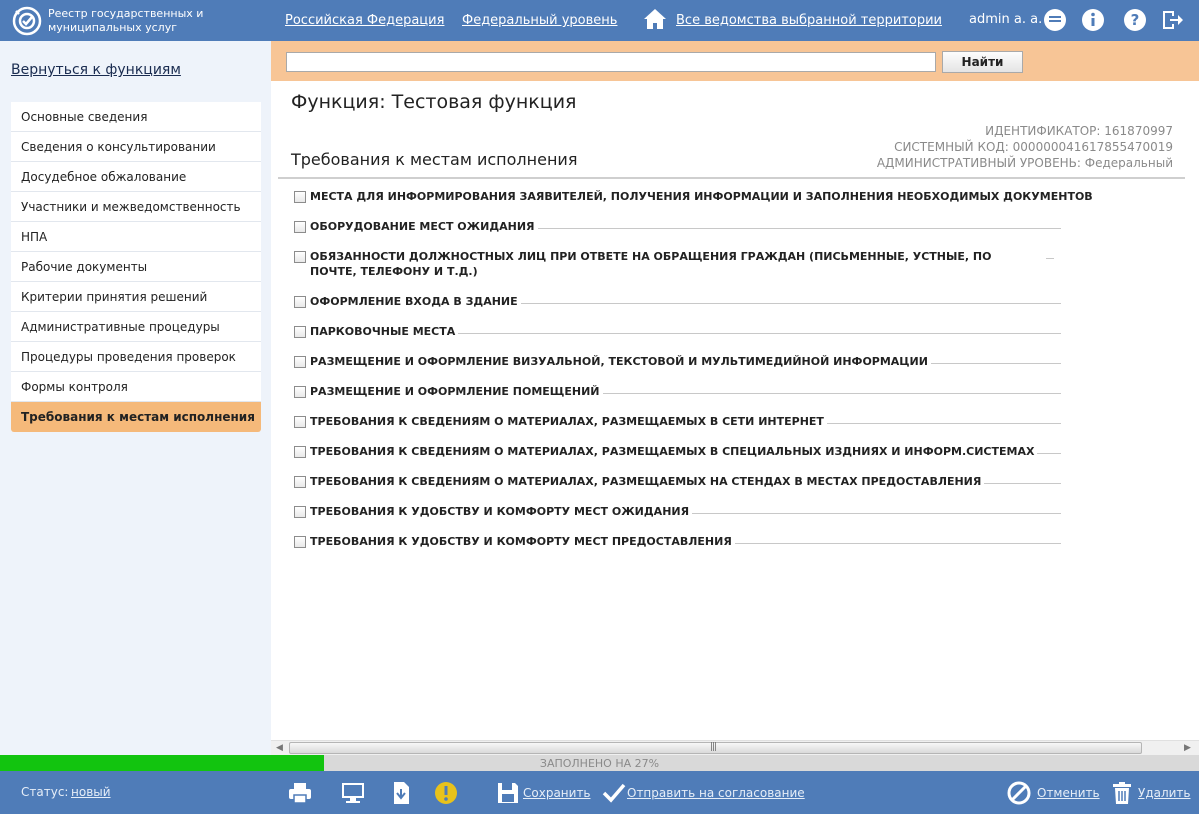  What do you see at coordinates (677, 339) in the screenshot?
I see `list-item: ПАРКОВОЧНЫЕ МЕСТА` at bounding box center [677, 339].